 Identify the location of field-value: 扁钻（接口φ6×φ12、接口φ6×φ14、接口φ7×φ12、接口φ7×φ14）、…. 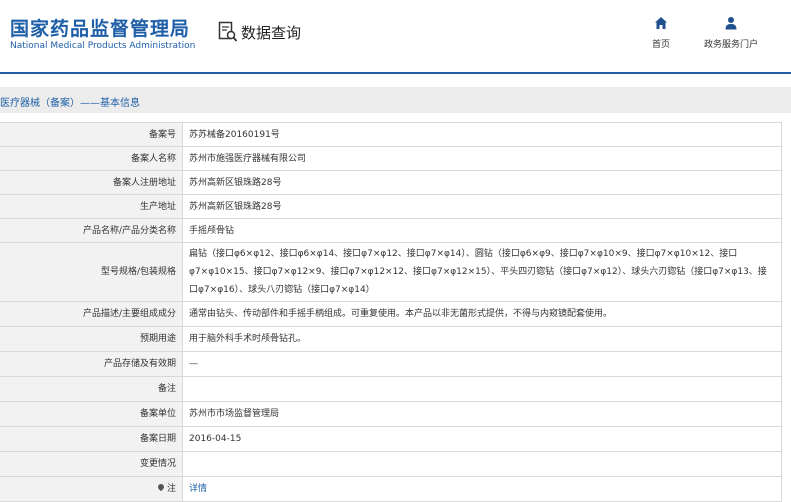
(482, 272).